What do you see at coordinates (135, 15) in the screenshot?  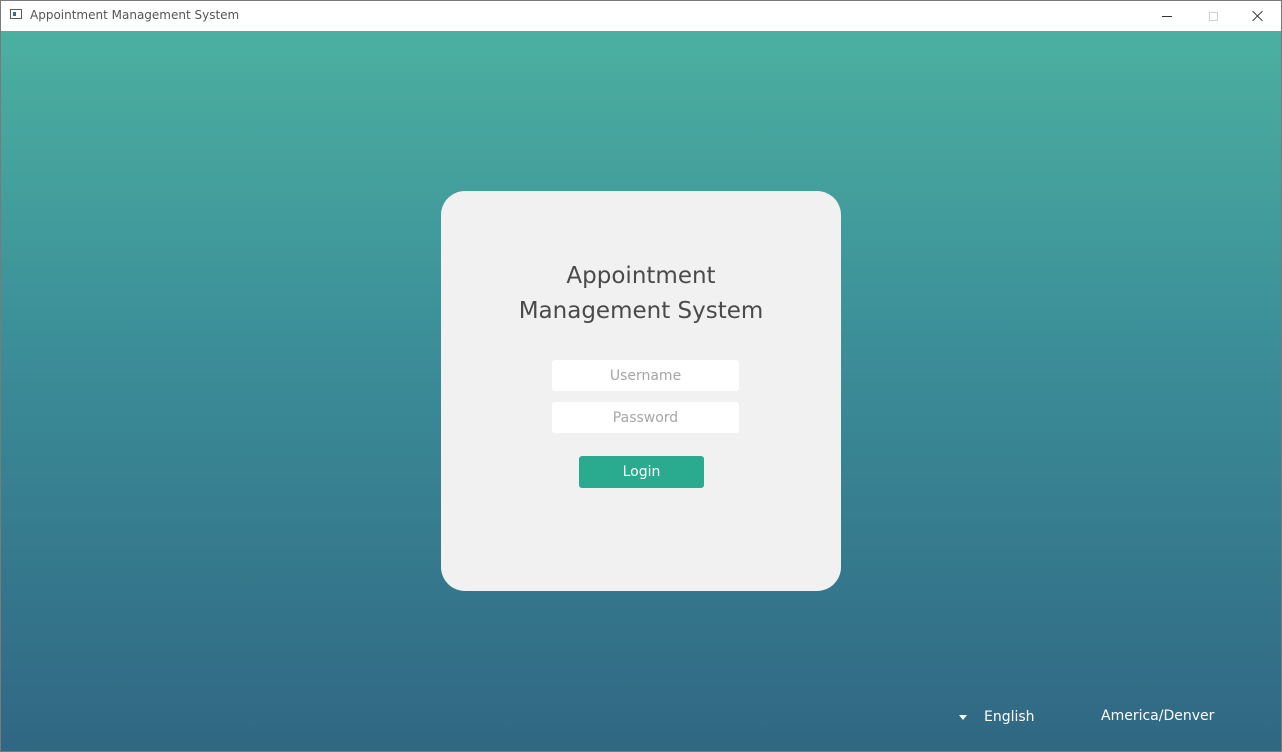 I see `window-title: Appointment Management System` at bounding box center [135, 15].